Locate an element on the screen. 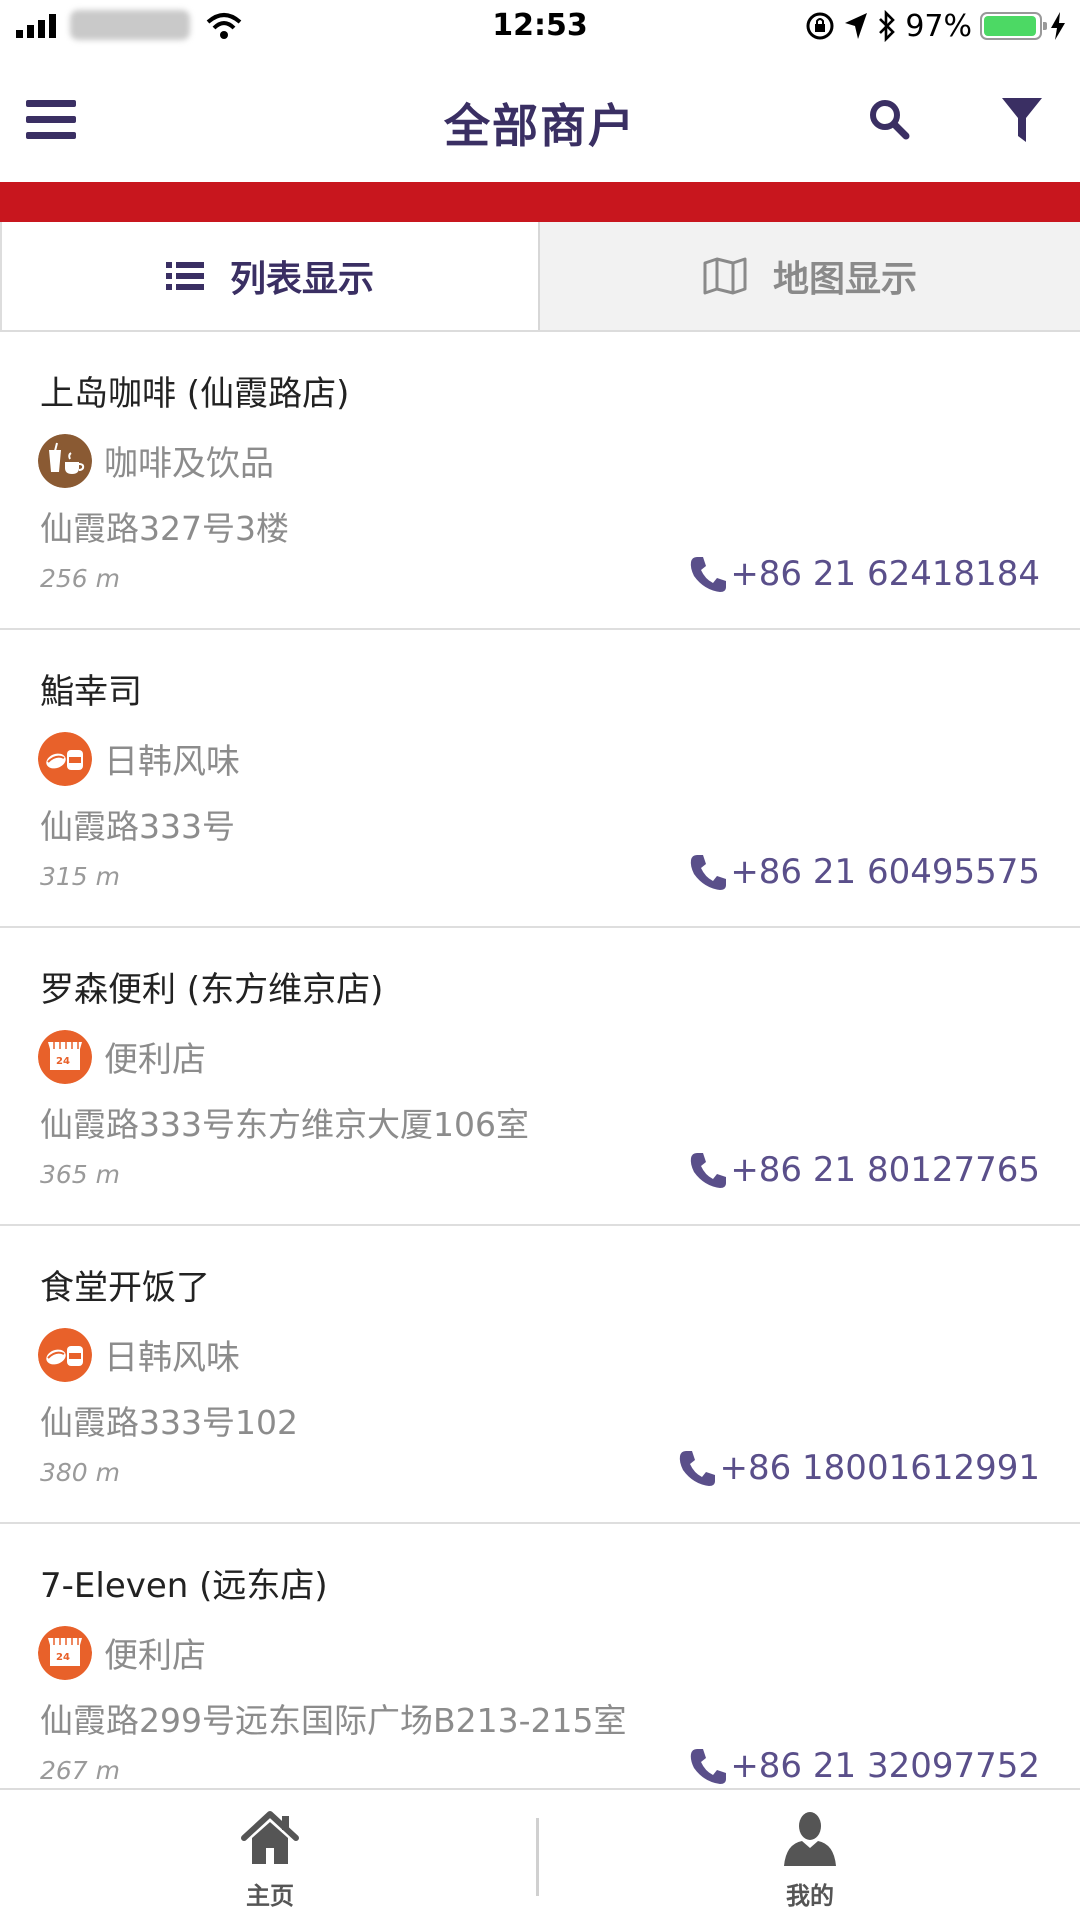  tabbar-home-label: 主页 is located at coordinates (270, 1896).